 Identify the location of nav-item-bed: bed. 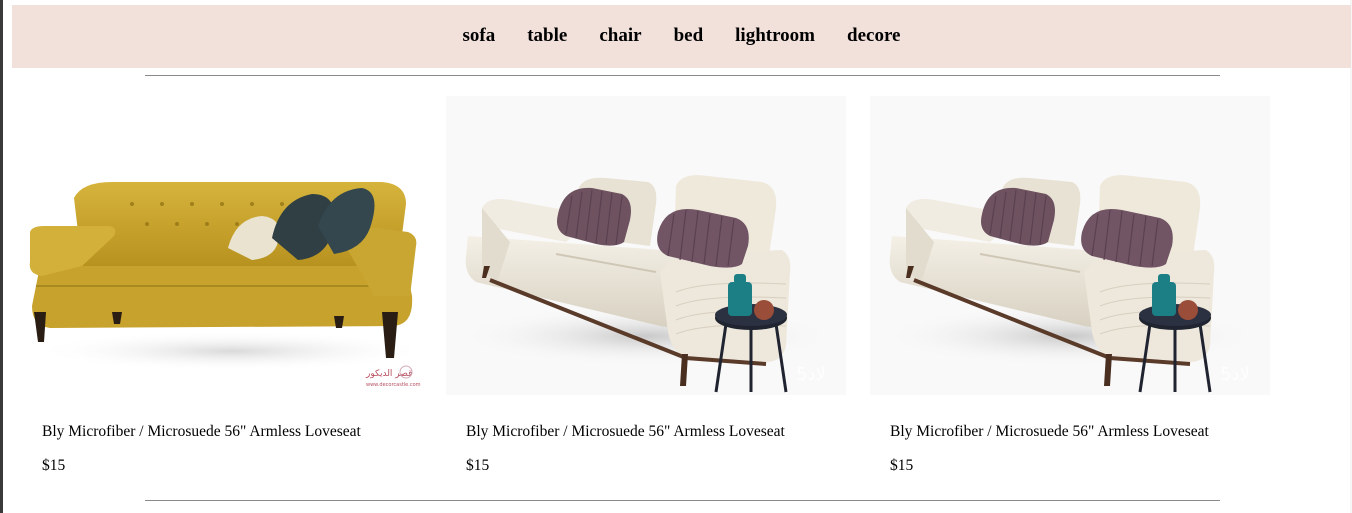
(689, 36).